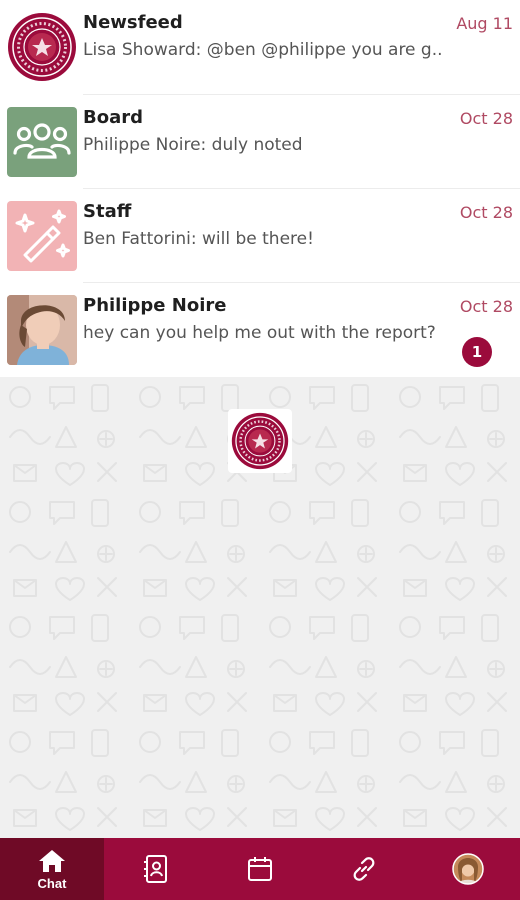 The image size is (520, 900). I want to click on unread-badge: 1, so click(477, 352).